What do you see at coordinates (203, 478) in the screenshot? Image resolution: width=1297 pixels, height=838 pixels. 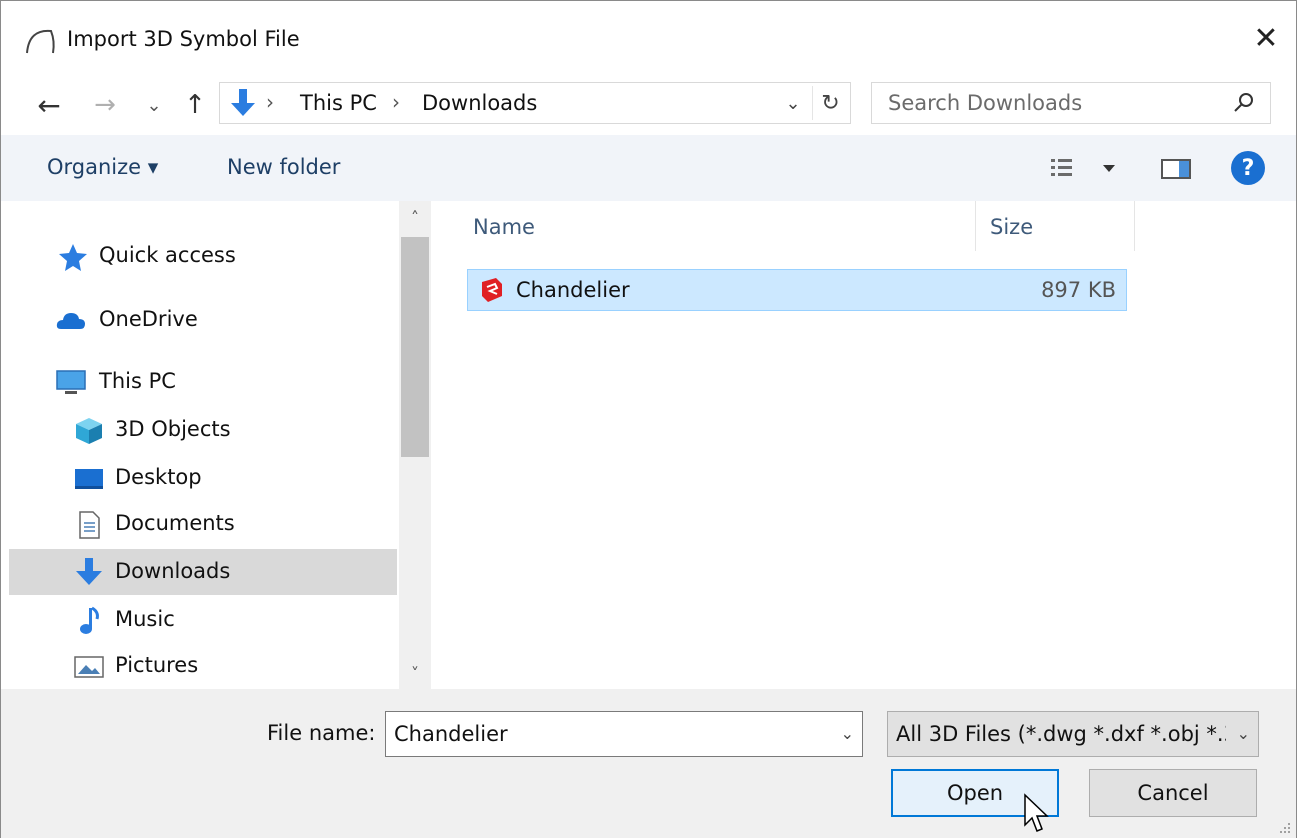 I see `sidebar-item-desktop: Desktop` at bounding box center [203, 478].